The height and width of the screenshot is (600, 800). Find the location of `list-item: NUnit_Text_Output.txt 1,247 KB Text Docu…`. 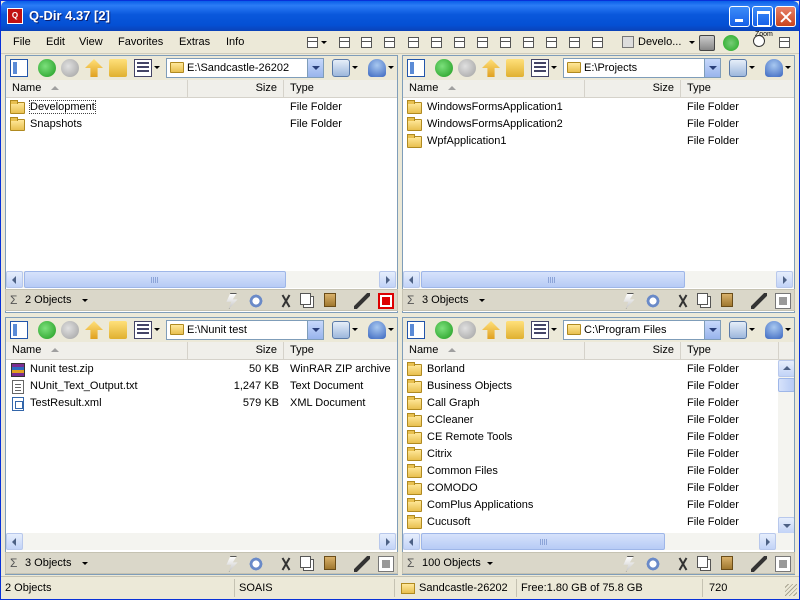

list-item: NUnit_Text_Output.txt 1,247 KB Text Docu… is located at coordinates (201, 387).